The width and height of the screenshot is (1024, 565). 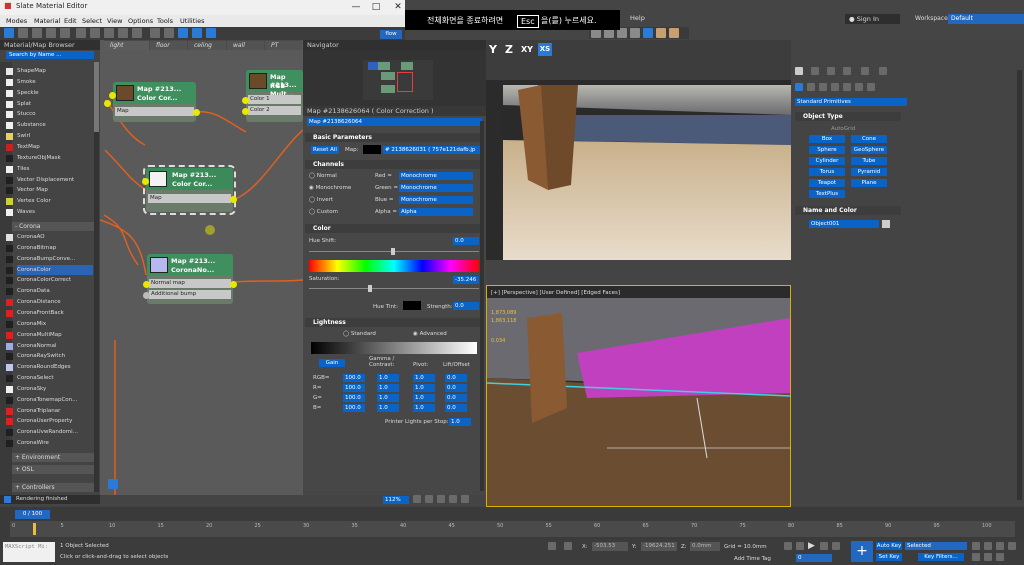 What do you see at coordinates (800, 546) in the screenshot?
I see `prev-frame-icon` at bounding box center [800, 546].